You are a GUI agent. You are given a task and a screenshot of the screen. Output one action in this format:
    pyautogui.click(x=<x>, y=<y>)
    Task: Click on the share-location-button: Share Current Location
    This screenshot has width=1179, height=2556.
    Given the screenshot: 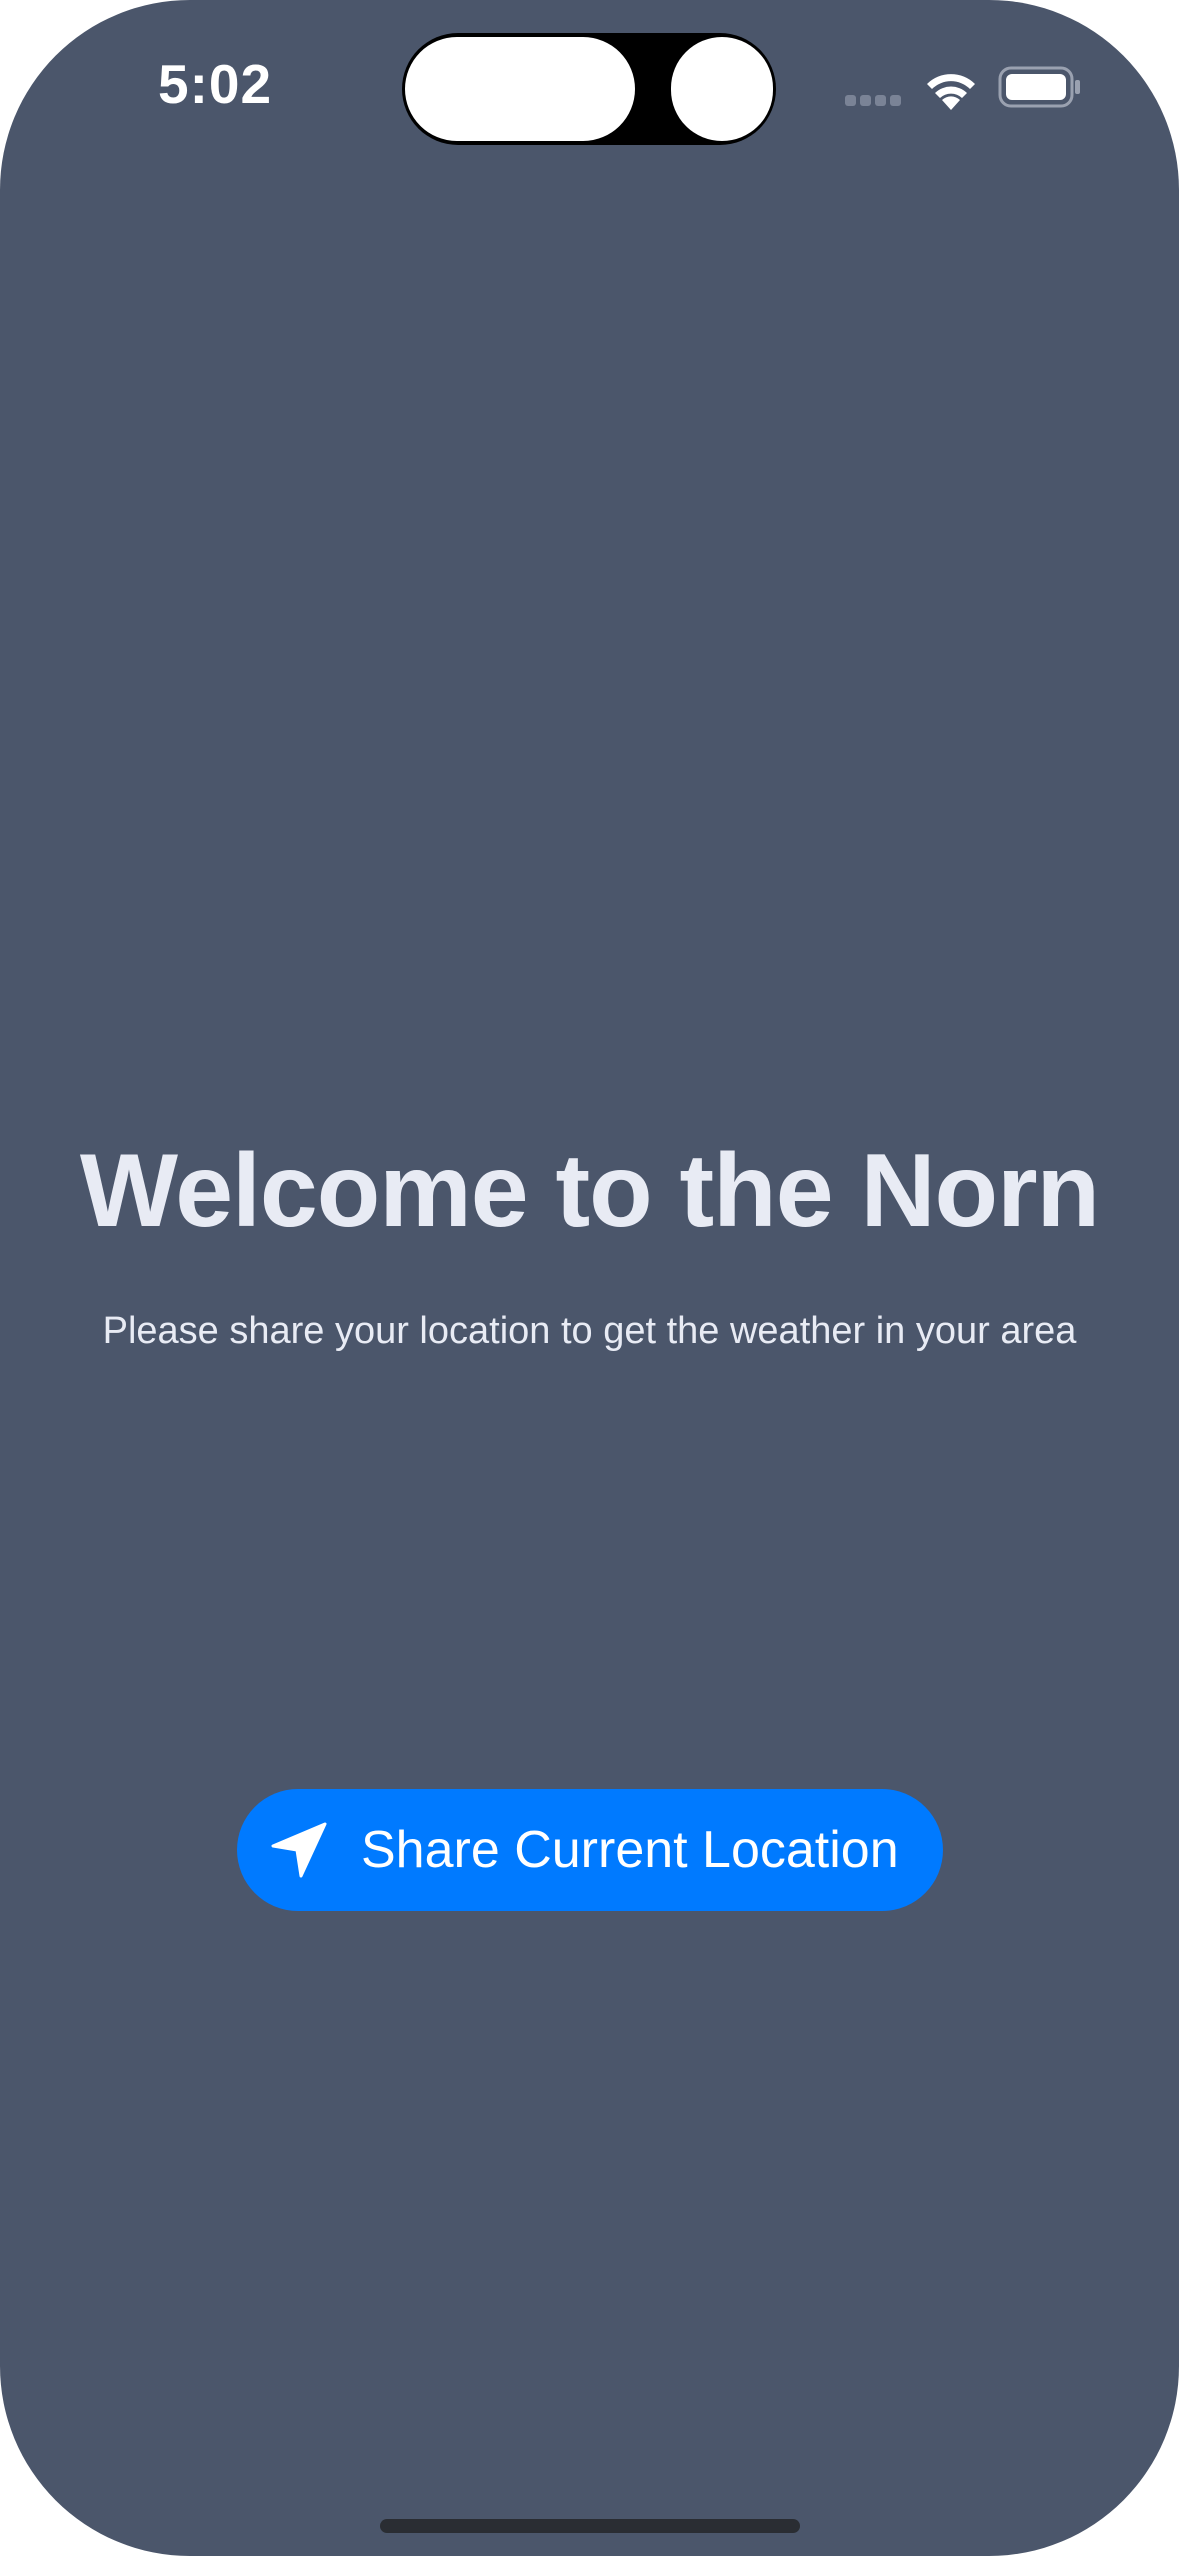 What is the action you would take?
    pyautogui.click(x=590, y=1850)
    